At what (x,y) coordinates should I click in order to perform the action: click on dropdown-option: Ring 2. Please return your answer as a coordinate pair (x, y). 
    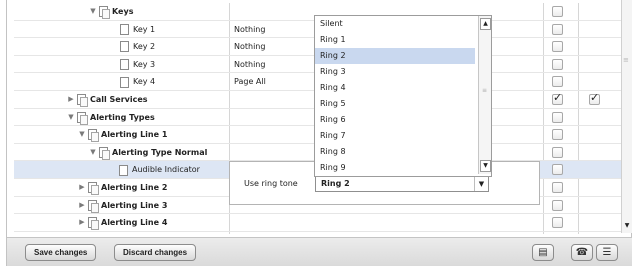
    Looking at the image, I should click on (395, 56).